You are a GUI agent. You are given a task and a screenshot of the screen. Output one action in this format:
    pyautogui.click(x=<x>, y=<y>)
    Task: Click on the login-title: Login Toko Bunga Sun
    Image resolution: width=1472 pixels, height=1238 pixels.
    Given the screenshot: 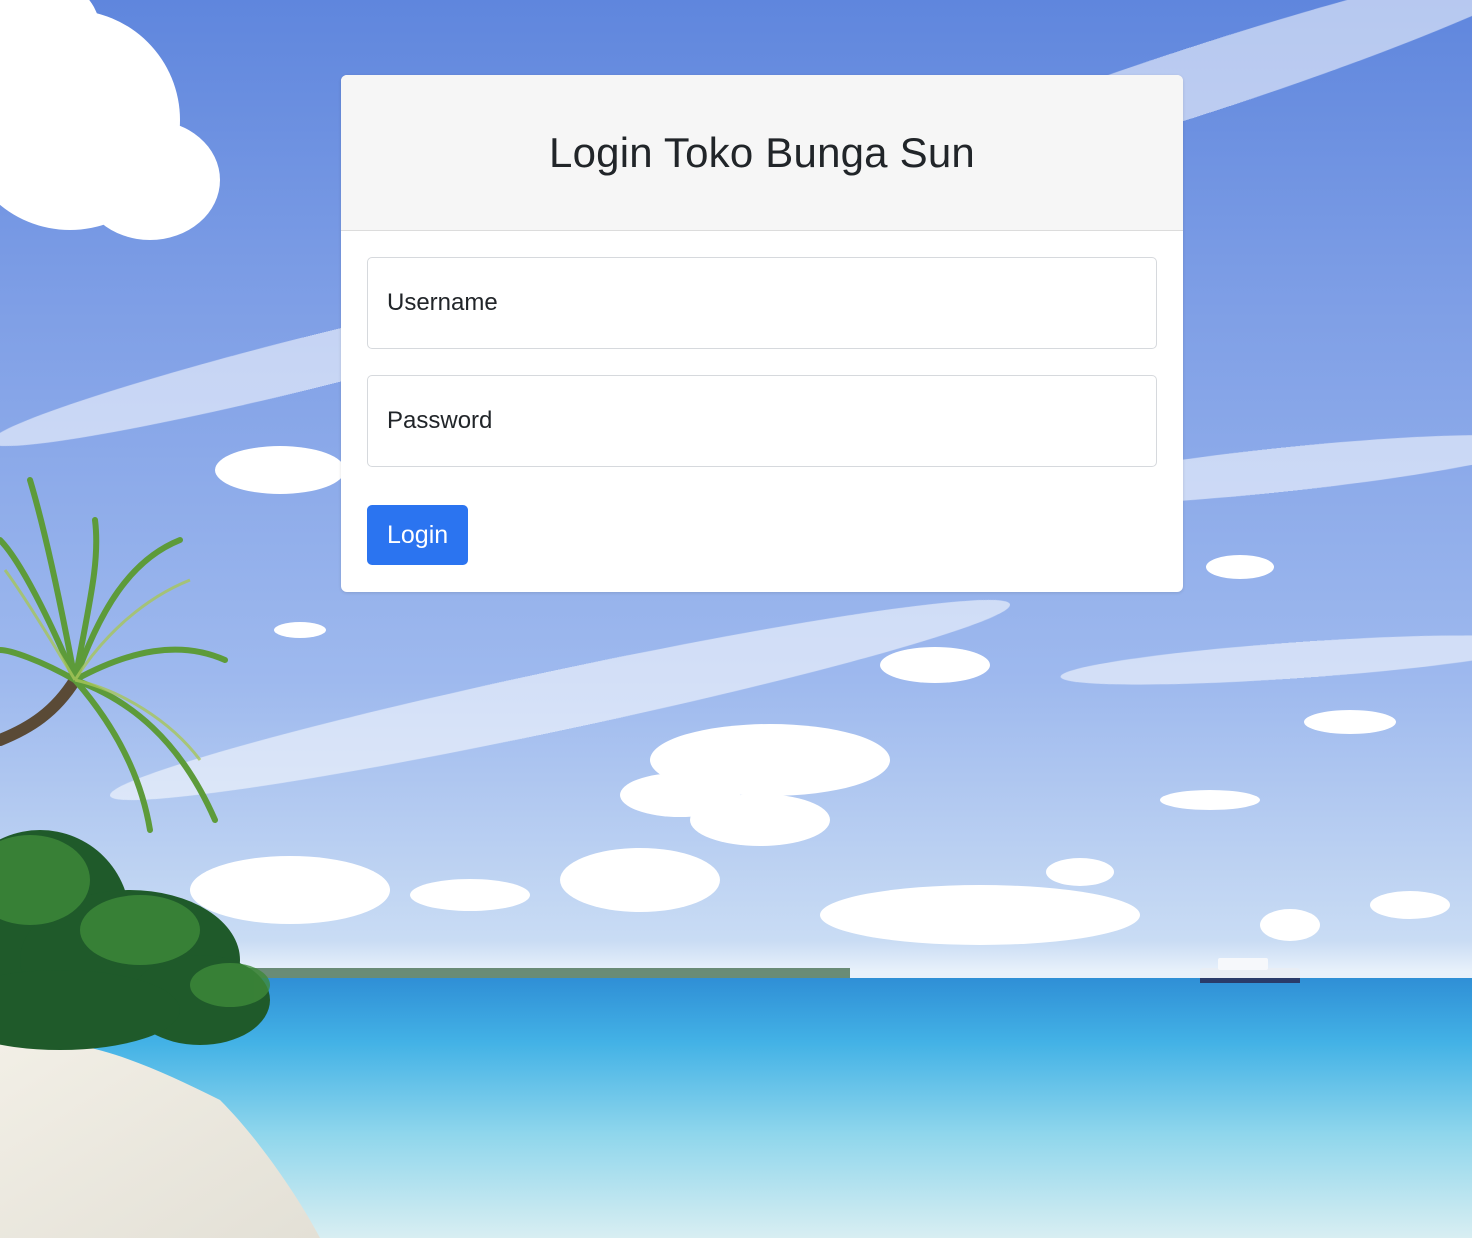 What is the action you would take?
    pyautogui.click(x=762, y=152)
    